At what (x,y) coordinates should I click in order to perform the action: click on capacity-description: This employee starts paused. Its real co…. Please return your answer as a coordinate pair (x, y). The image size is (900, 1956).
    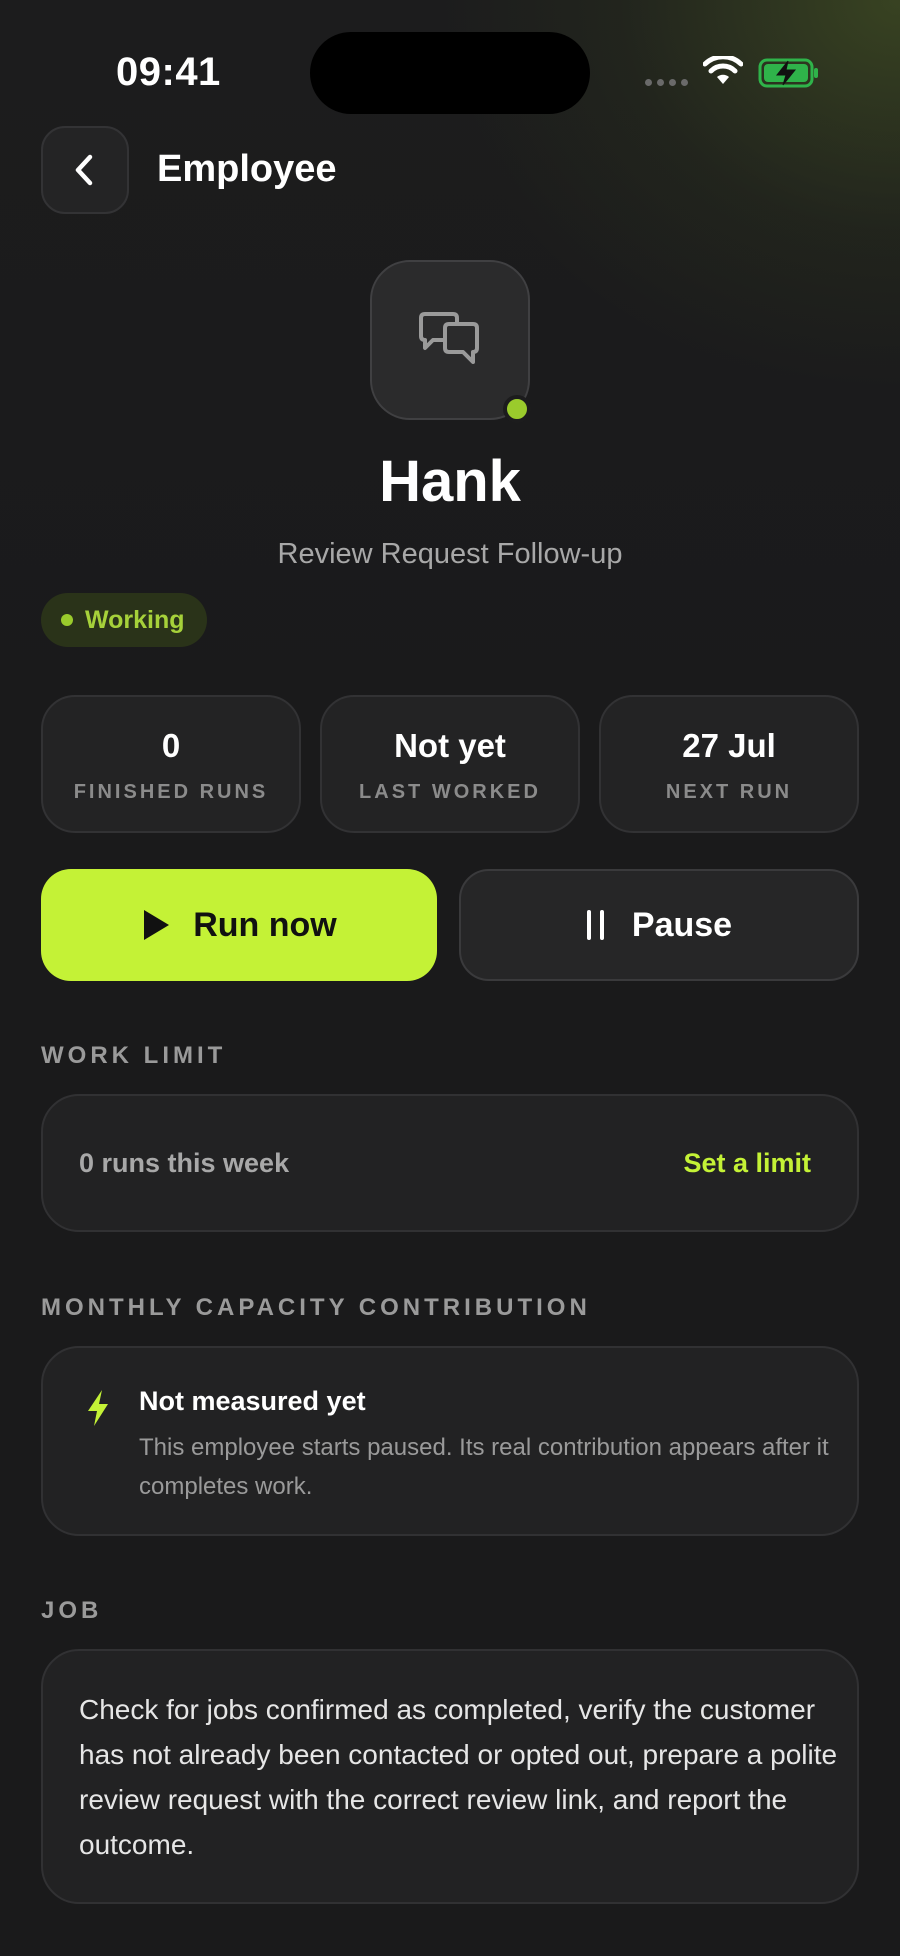
    Looking at the image, I should click on (484, 1467).